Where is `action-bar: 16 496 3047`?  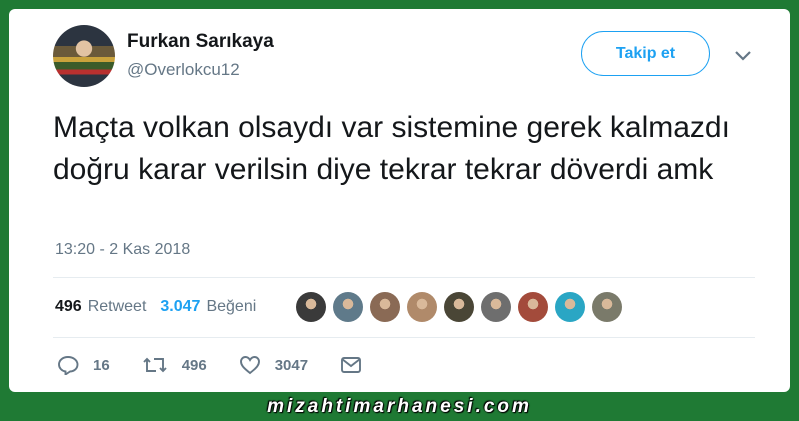 action-bar: 16 496 3047 is located at coordinates (232, 365).